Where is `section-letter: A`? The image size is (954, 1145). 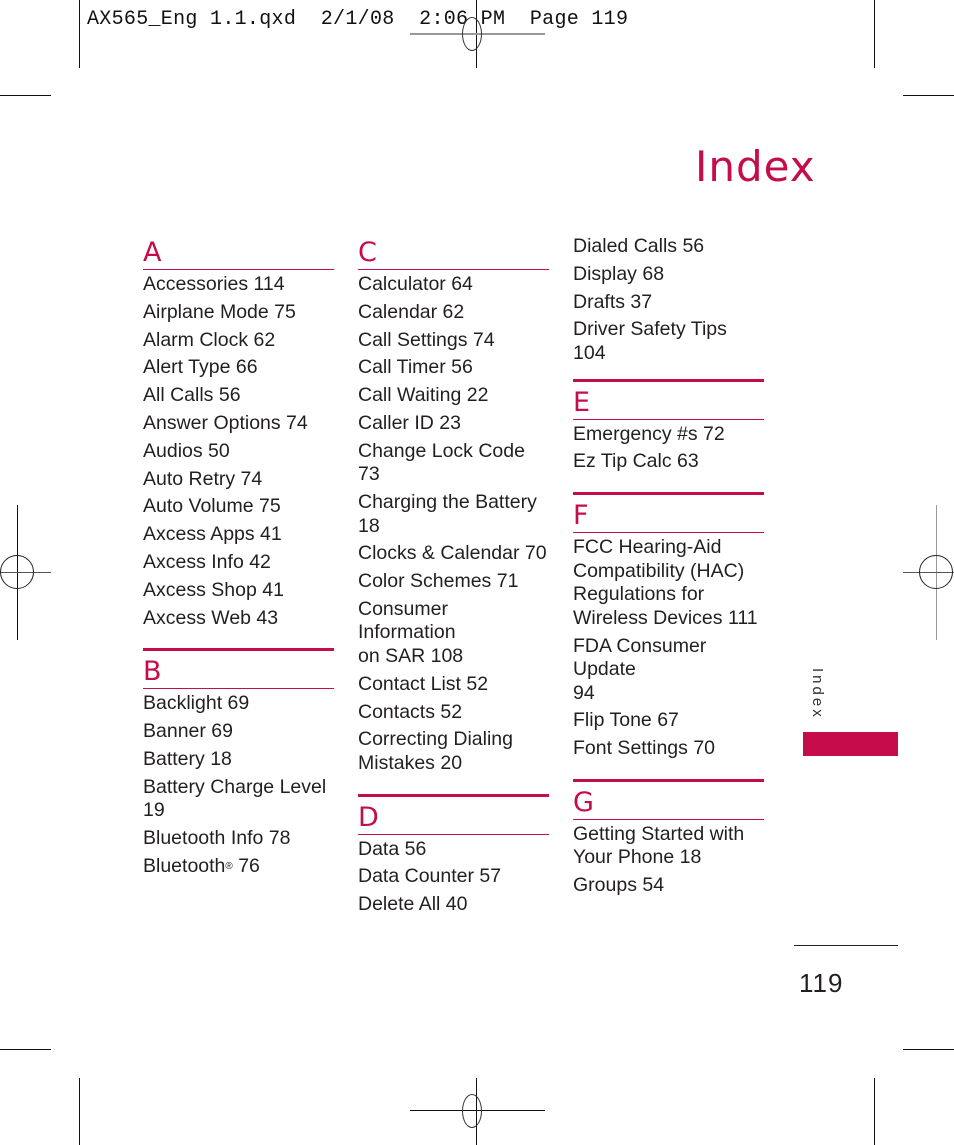 section-letter: A is located at coordinates (152, 252).